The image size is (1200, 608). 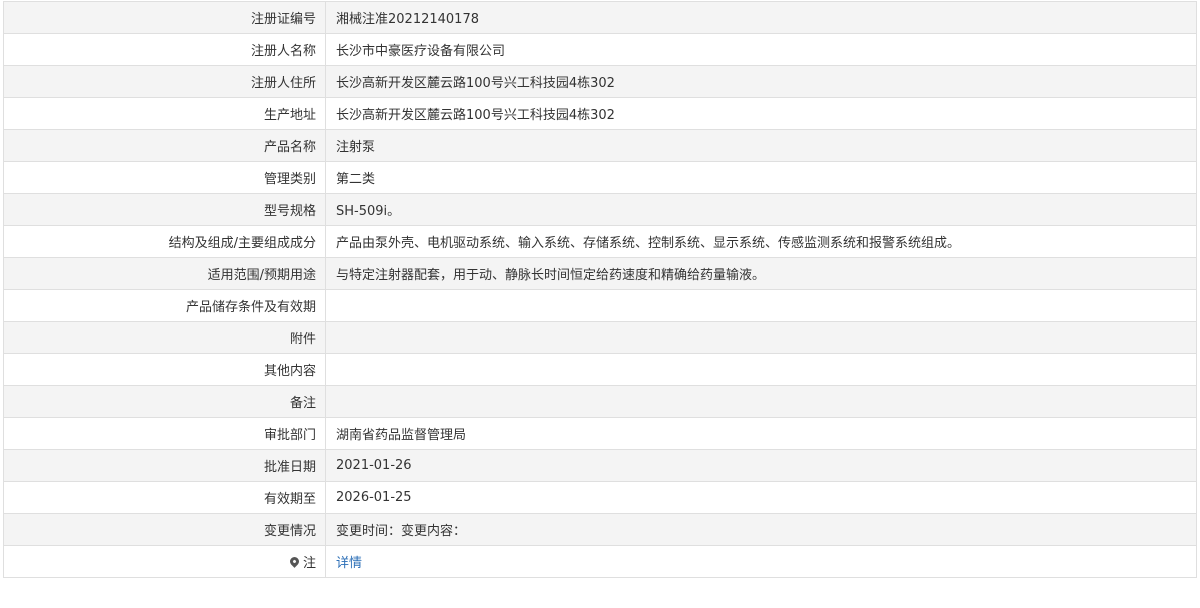 What do you see at coordinates (761, 561) in the screenshot?
I see `note-value-cell: 详情` at bounding box center [761, 561].